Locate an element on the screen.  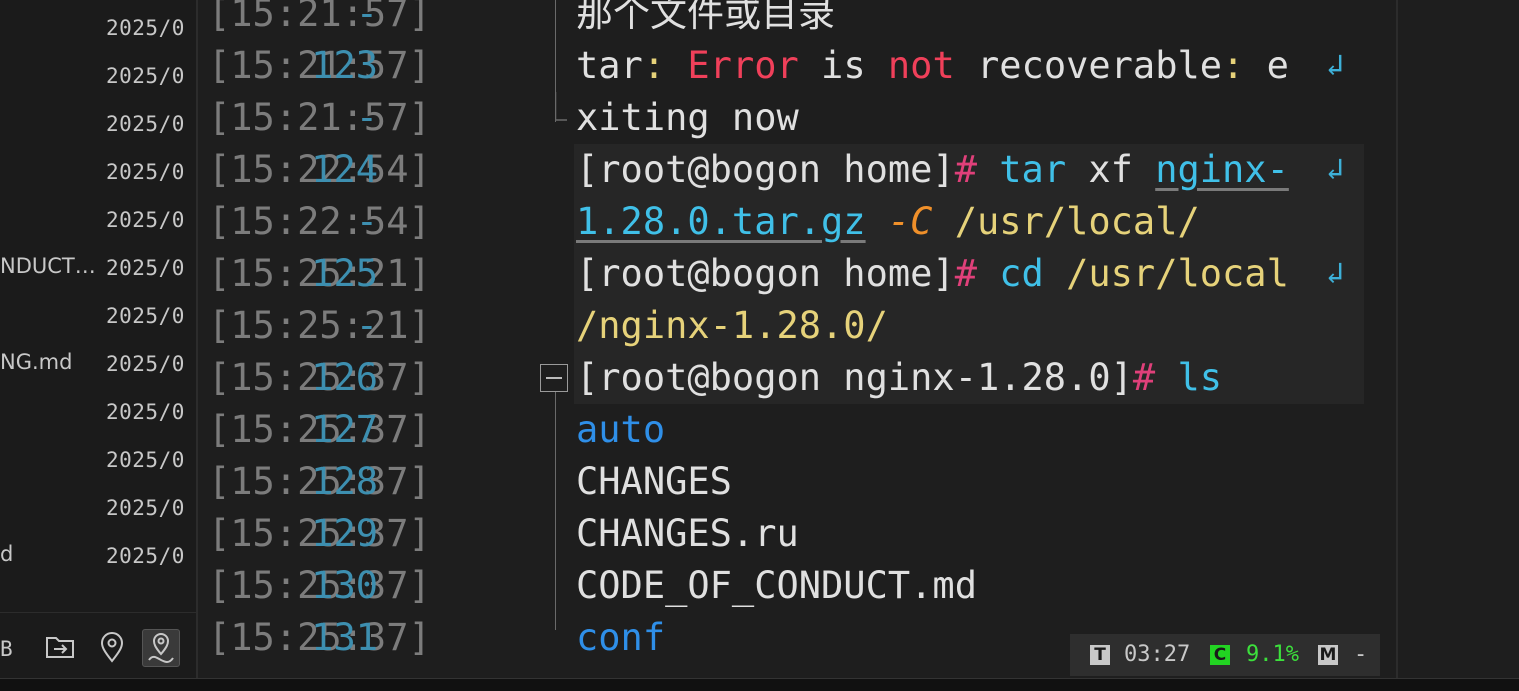
status-cpu: 9.1% is located at coordinates (1272, 654).